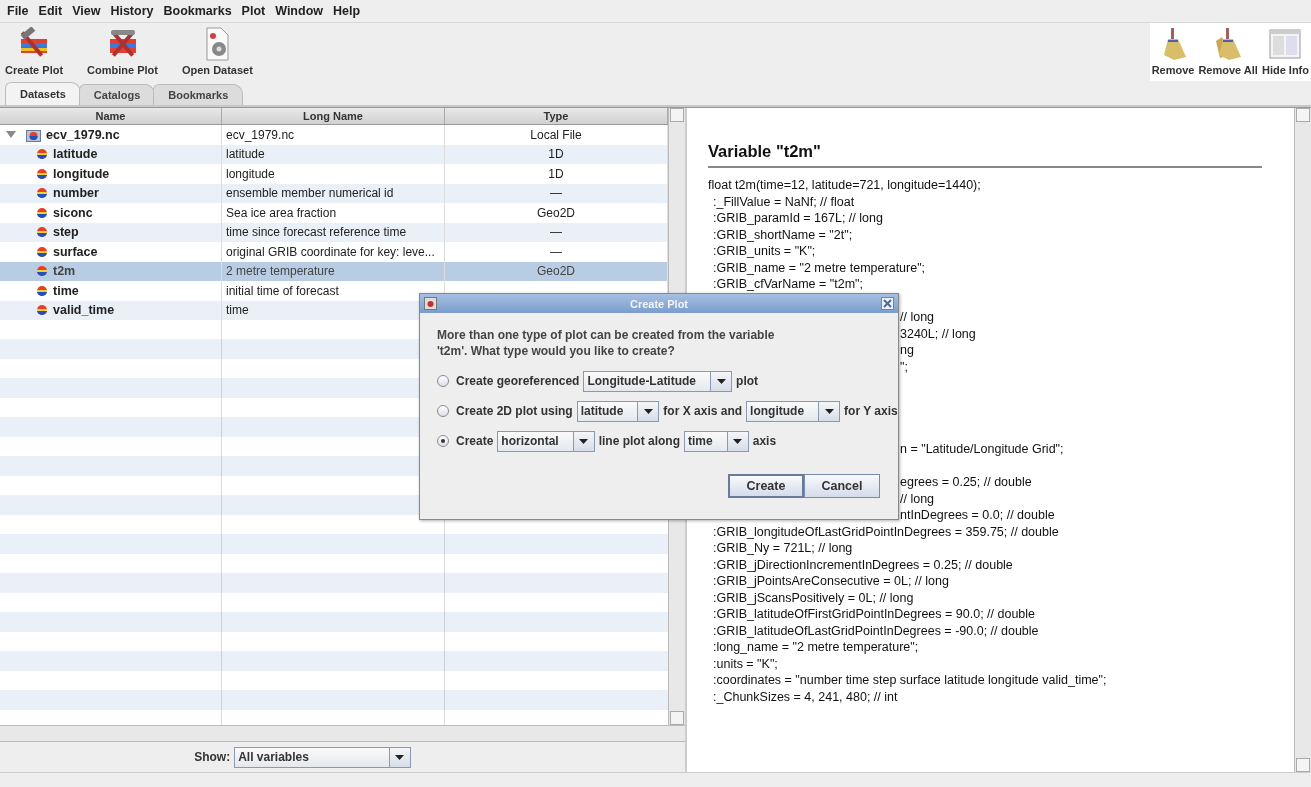 The image size is (1311, 787). I want to click on variable-name: longitude, so click(81, 173).